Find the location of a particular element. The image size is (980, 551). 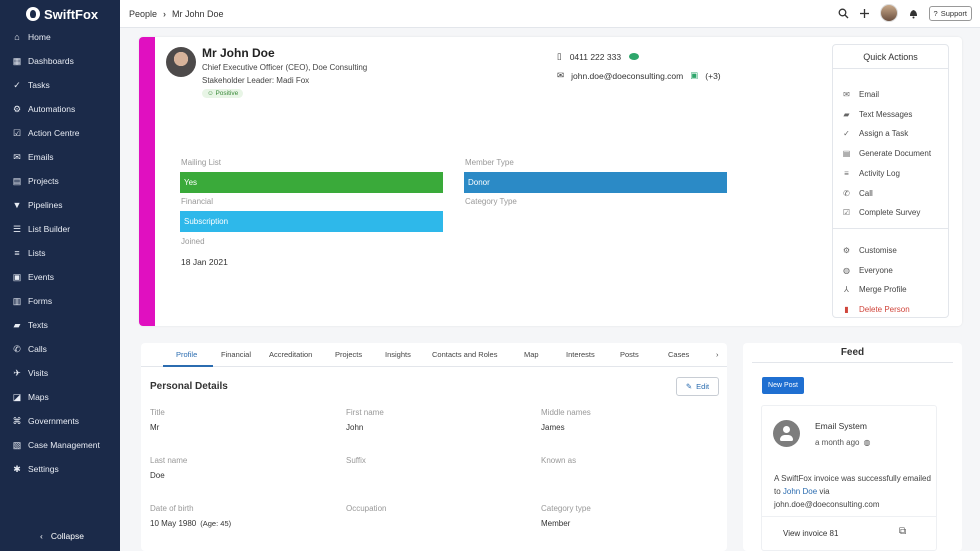

sidebar-item-label: Home is located at coordinates (39, 37).